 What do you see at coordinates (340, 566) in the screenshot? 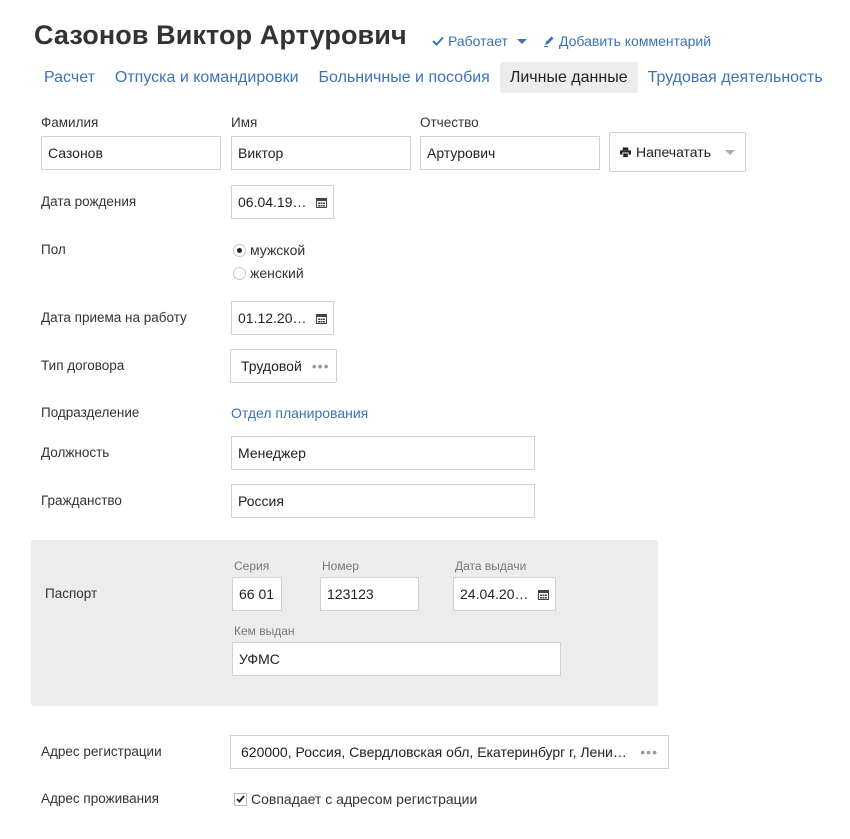
I see `passport-number-label: Номер` at bounding box center [340, 566].